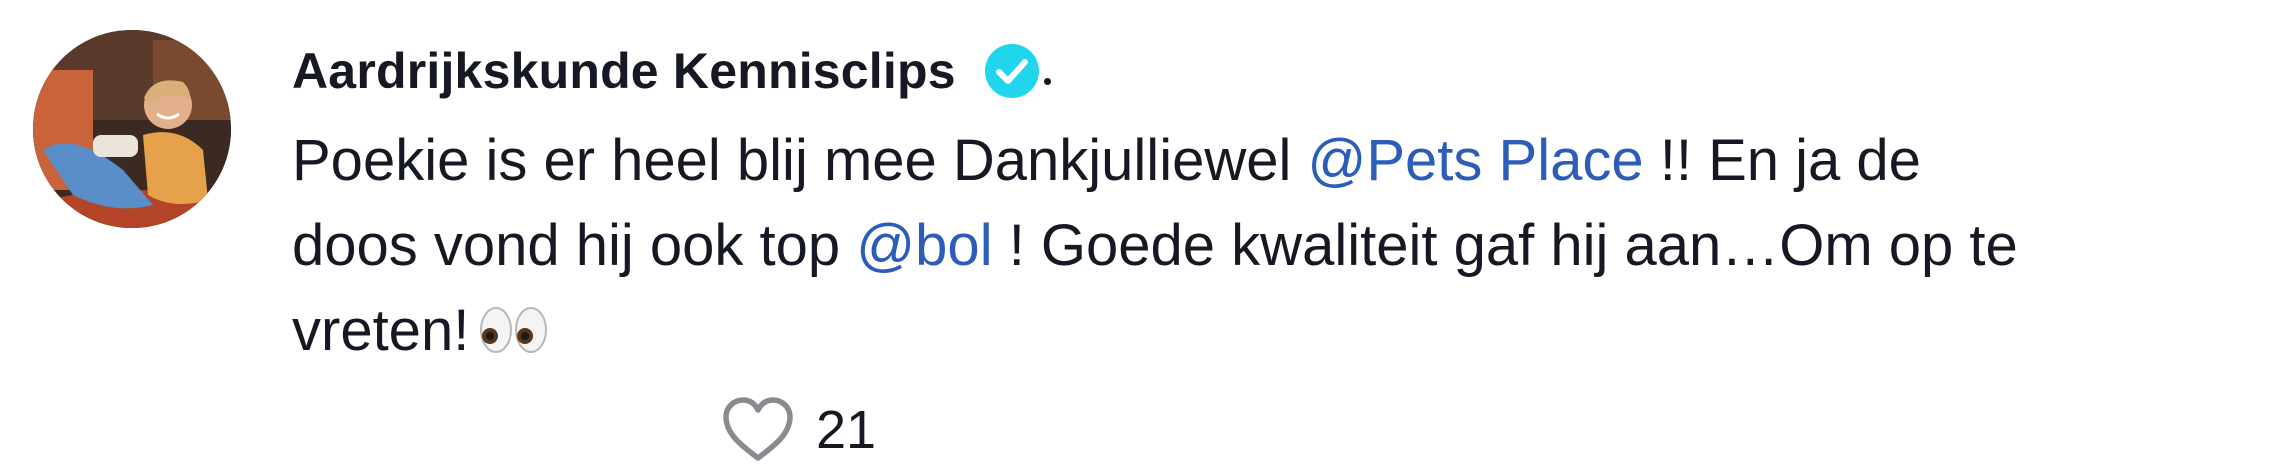  I want to click on mention-bol: @bol, so click(924, 245).